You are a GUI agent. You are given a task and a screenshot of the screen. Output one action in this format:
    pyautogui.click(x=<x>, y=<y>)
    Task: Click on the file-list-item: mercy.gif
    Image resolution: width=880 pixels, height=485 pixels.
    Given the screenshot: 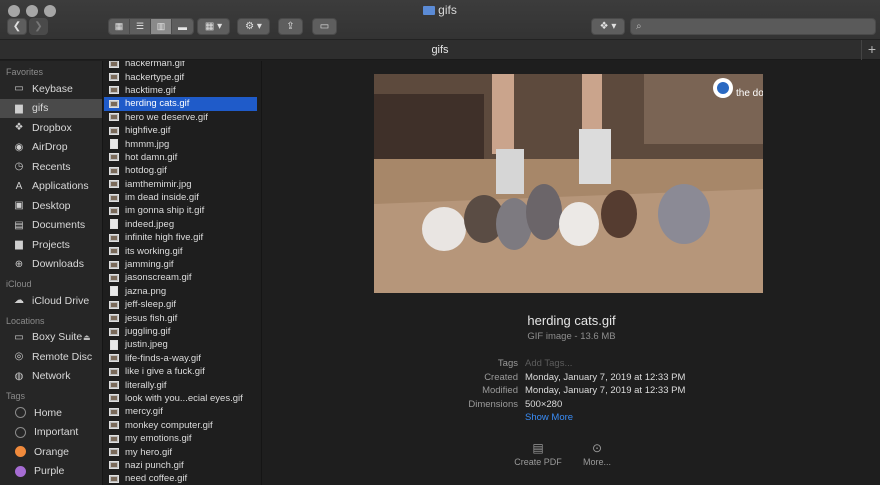 What is the action you would take?
    pyautogui.click(x=182, y=411)
    